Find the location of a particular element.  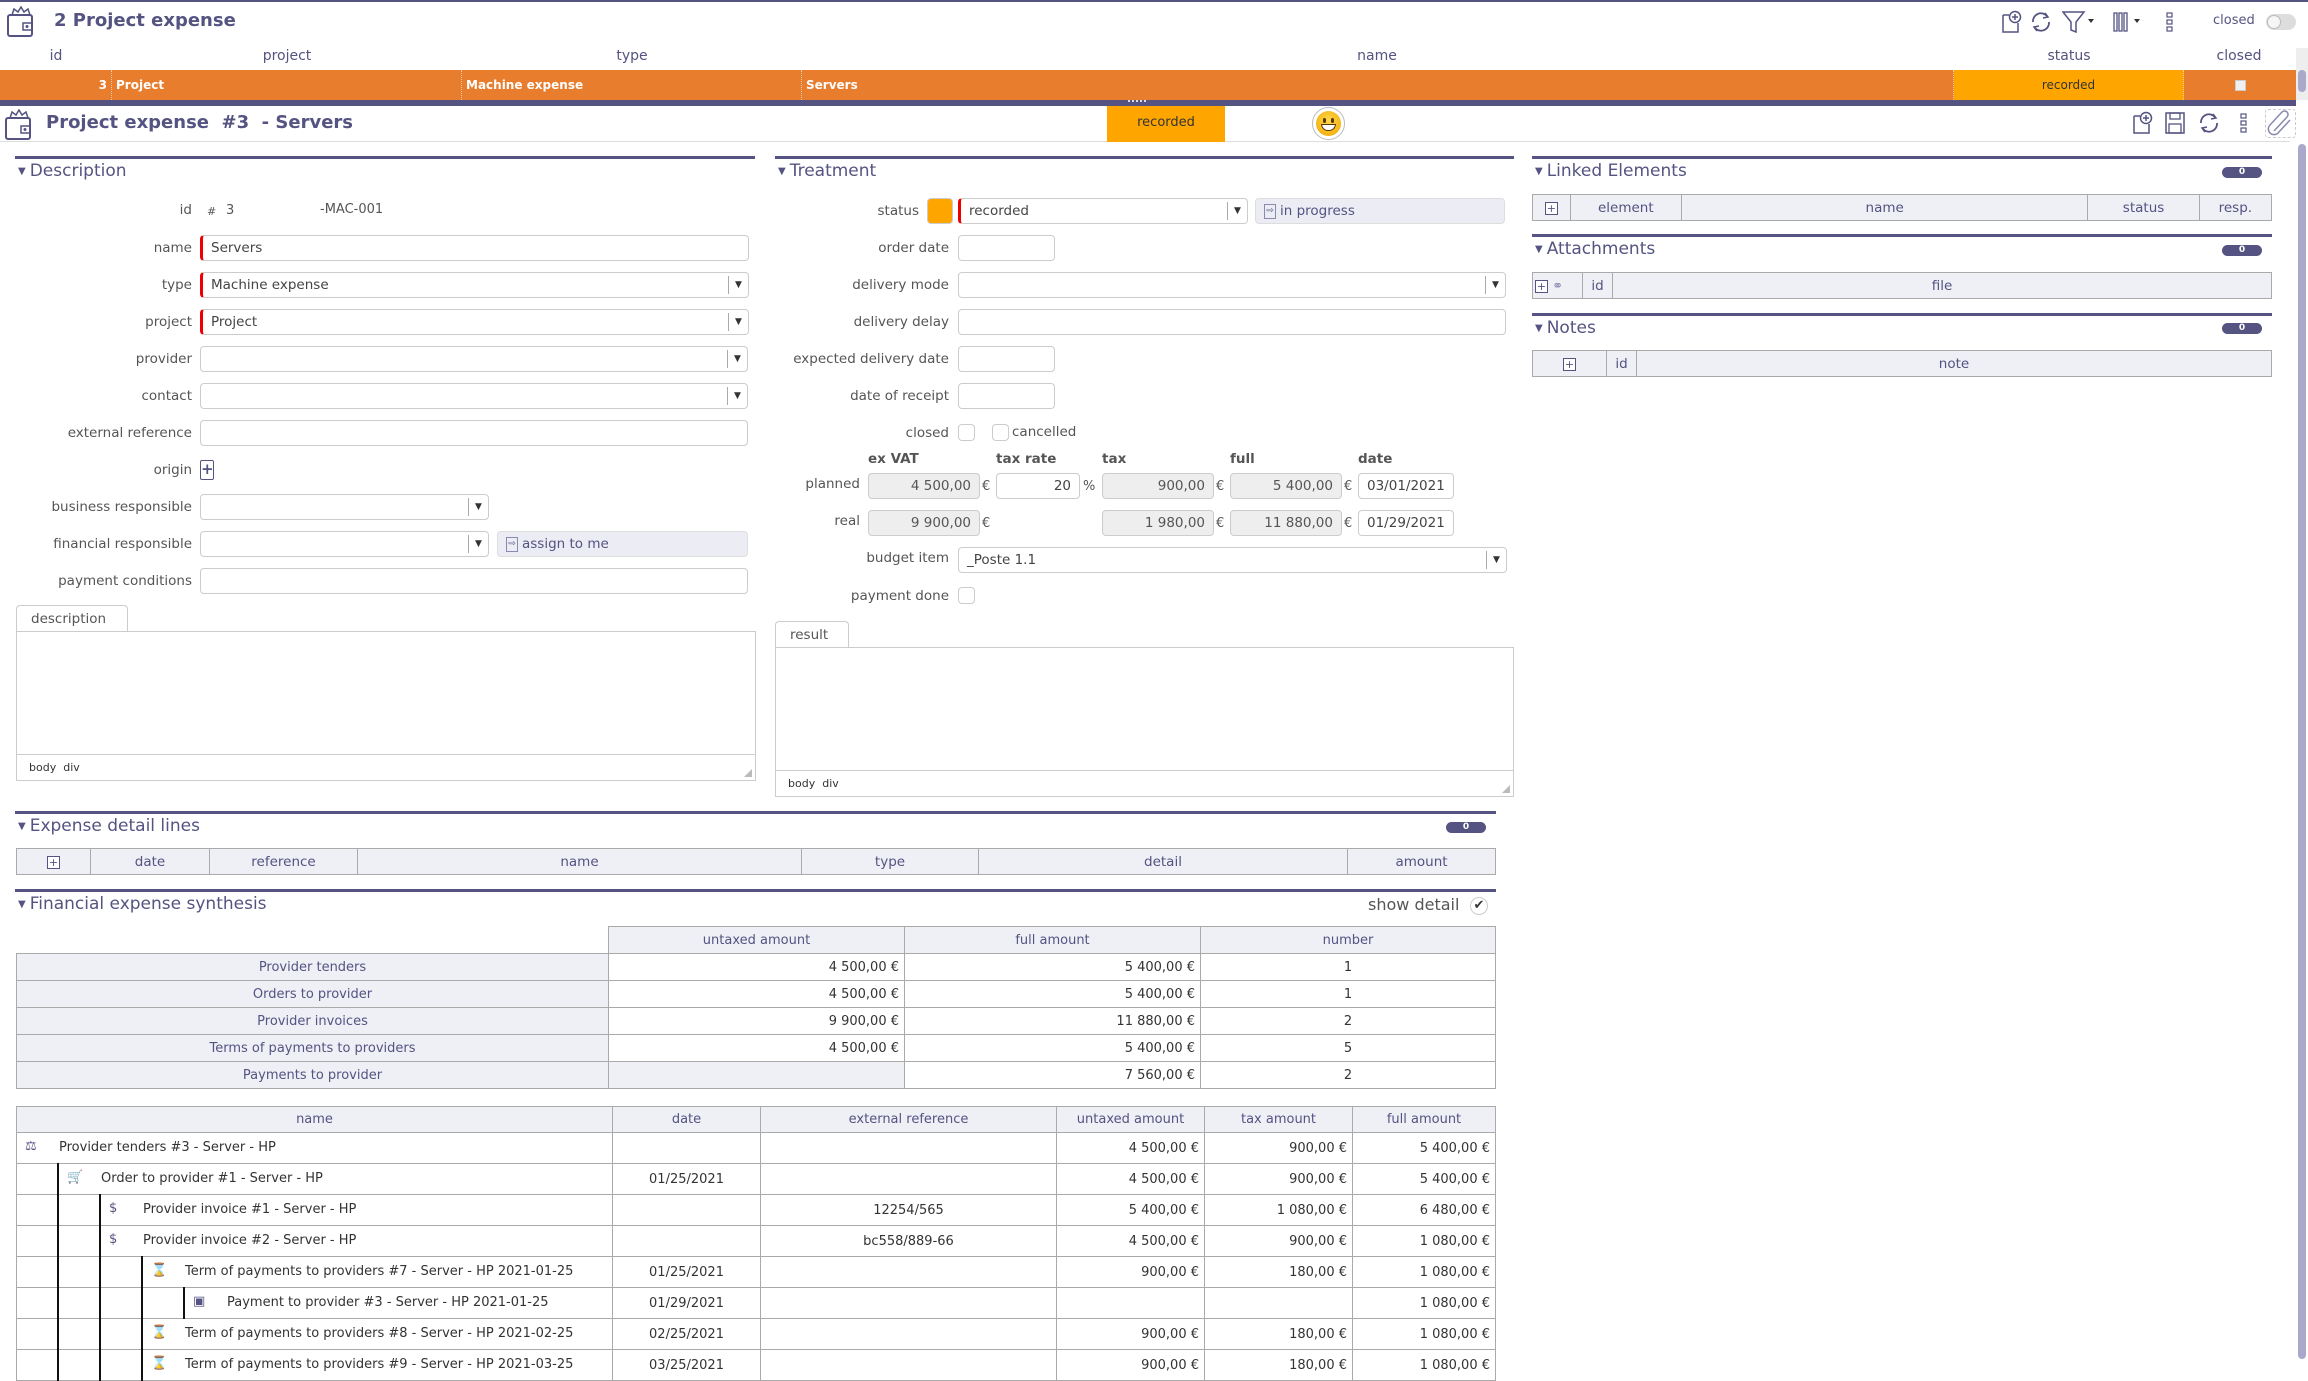

column-header-amount: amount is located at coordinates (1421, 861).